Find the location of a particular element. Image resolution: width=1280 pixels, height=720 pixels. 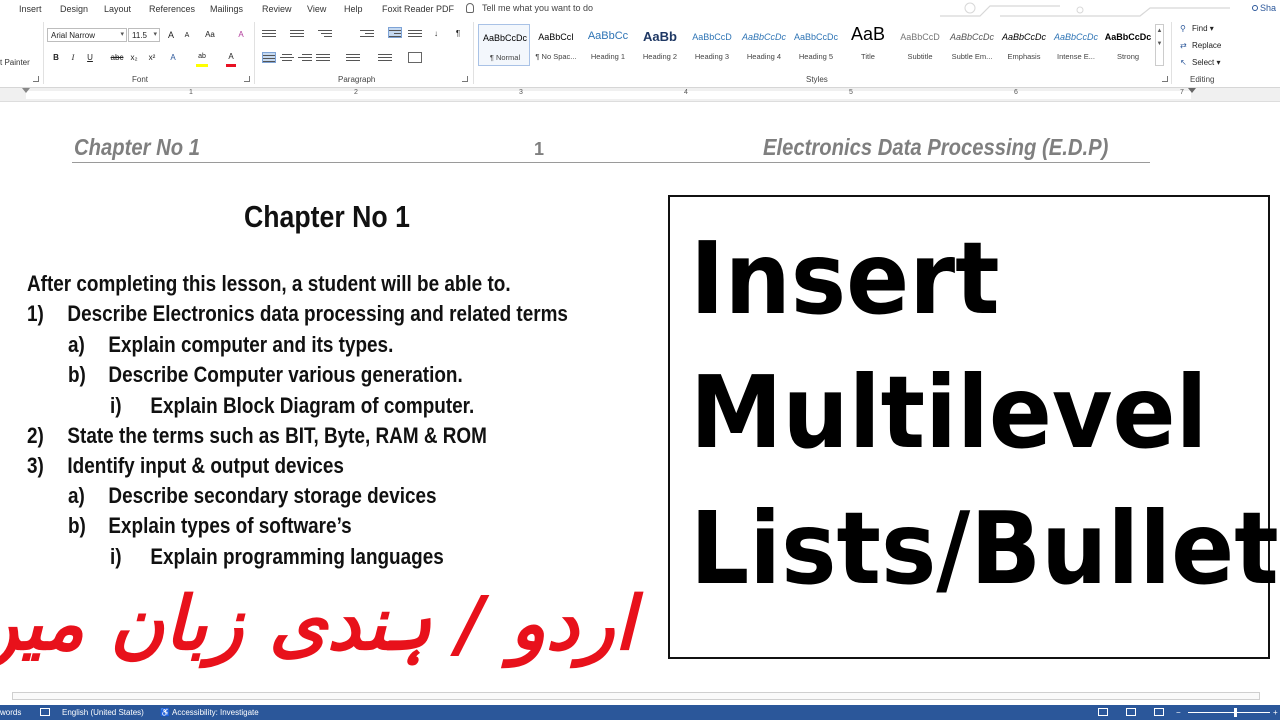

clear-formatting-button: A is located at coordinates (241, 35).